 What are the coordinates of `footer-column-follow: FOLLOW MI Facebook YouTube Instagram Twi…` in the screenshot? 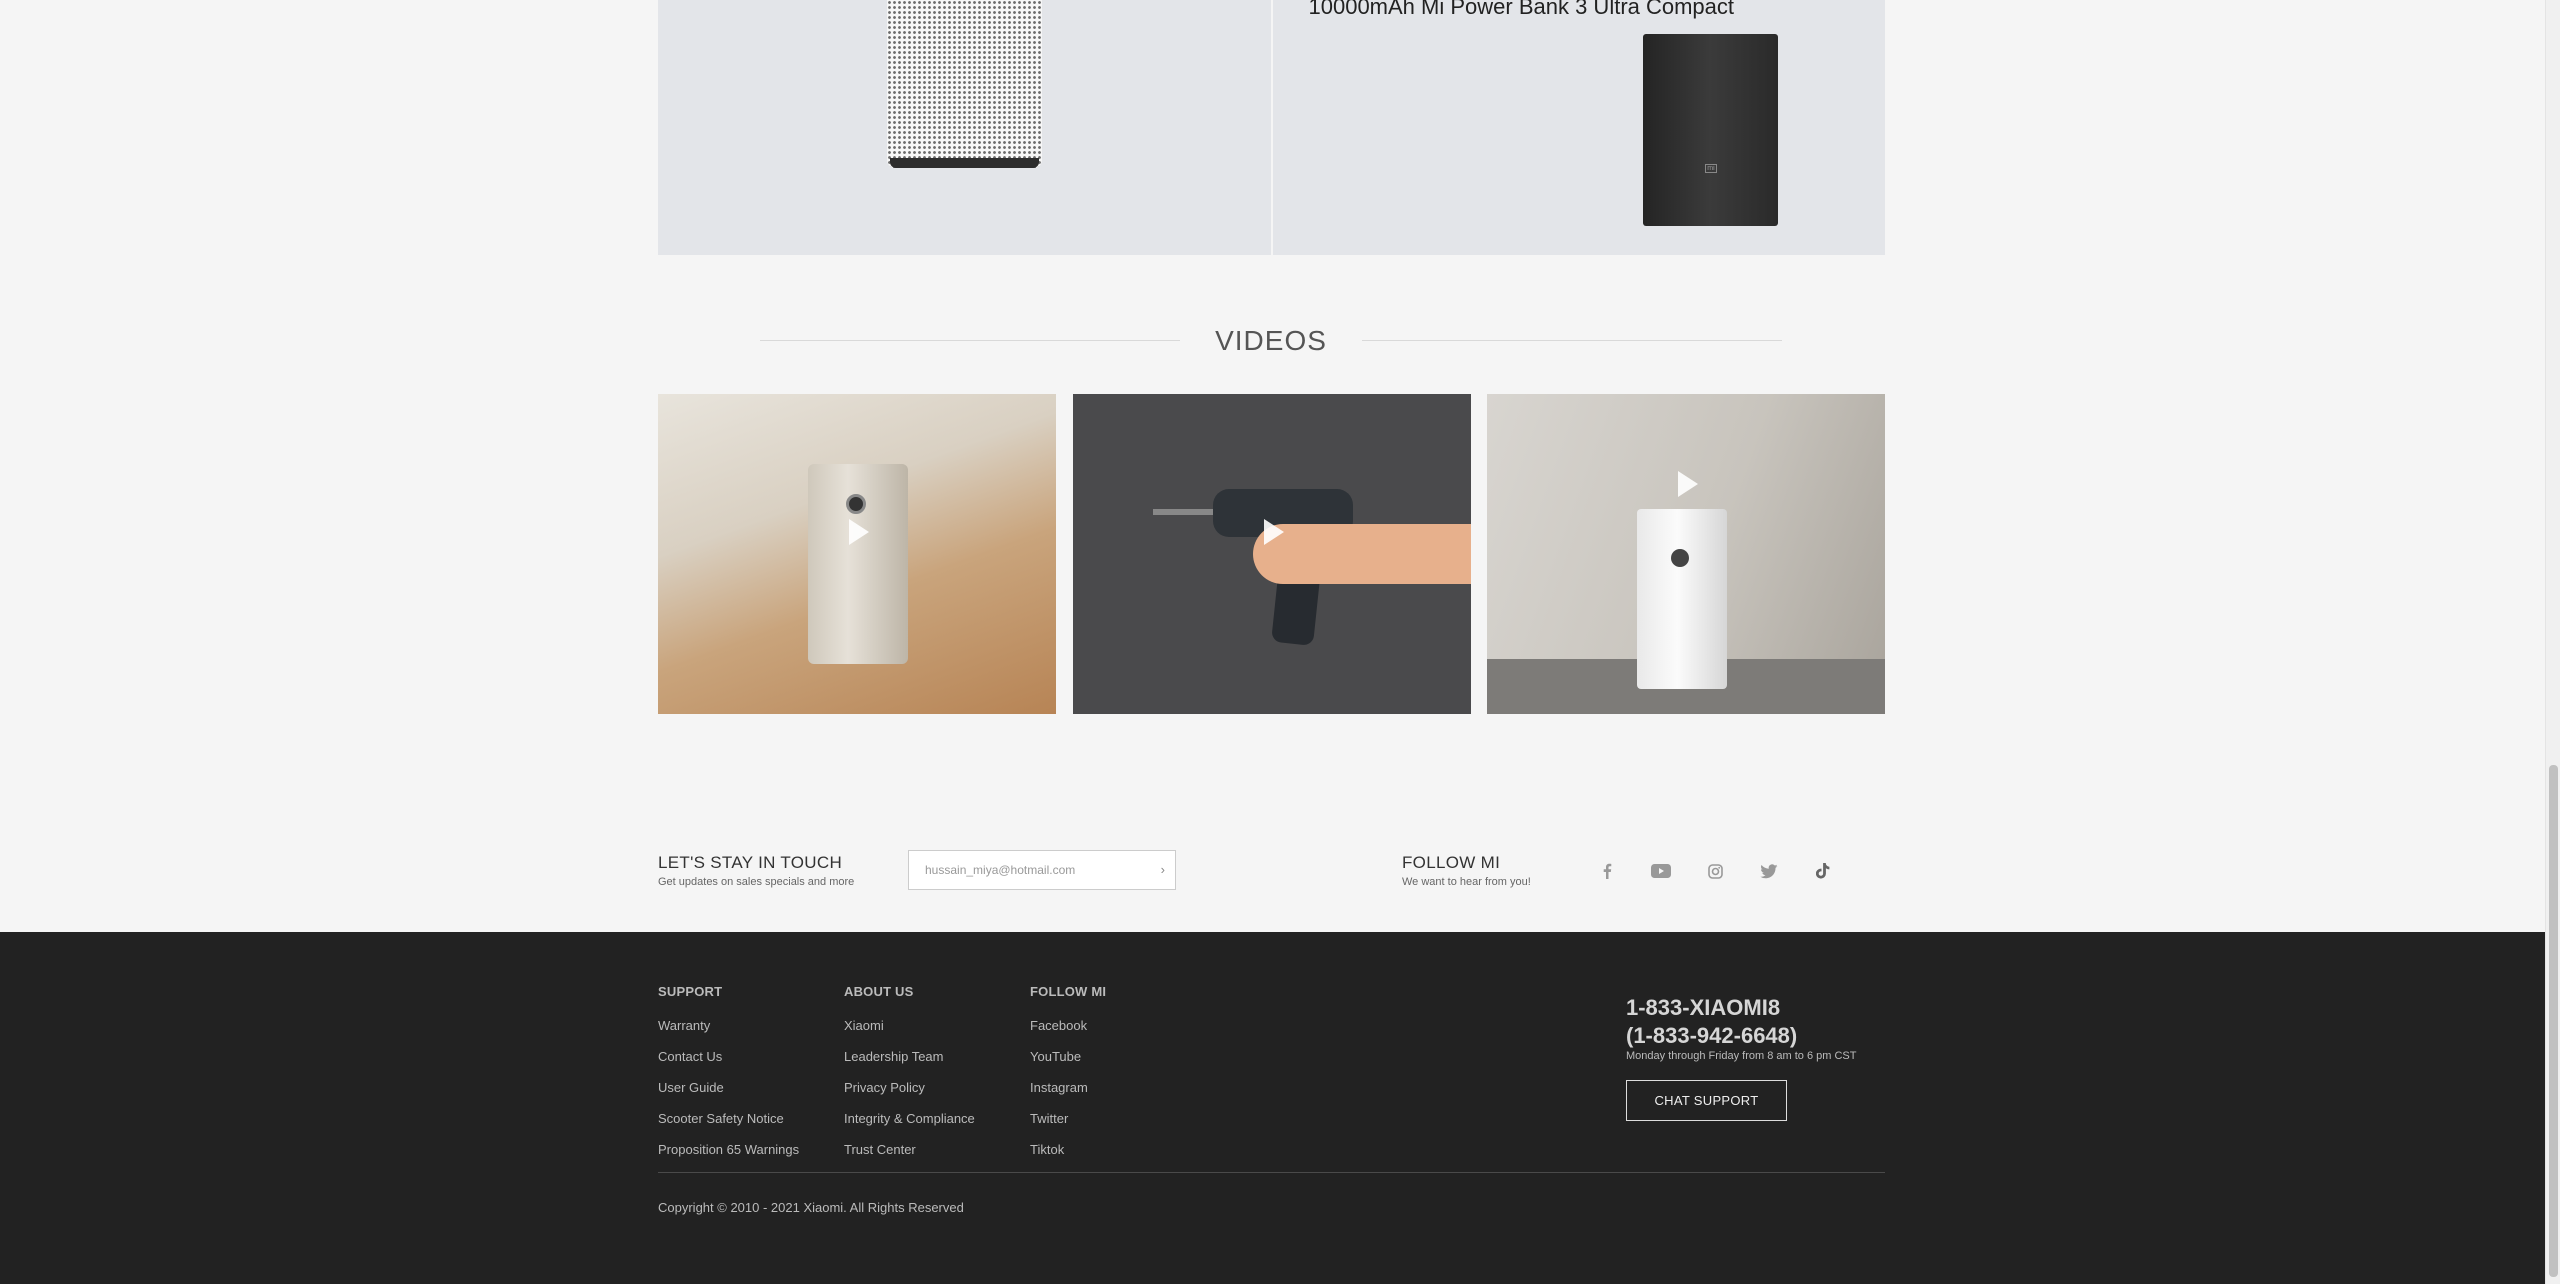 It's located at (1068, 1078).